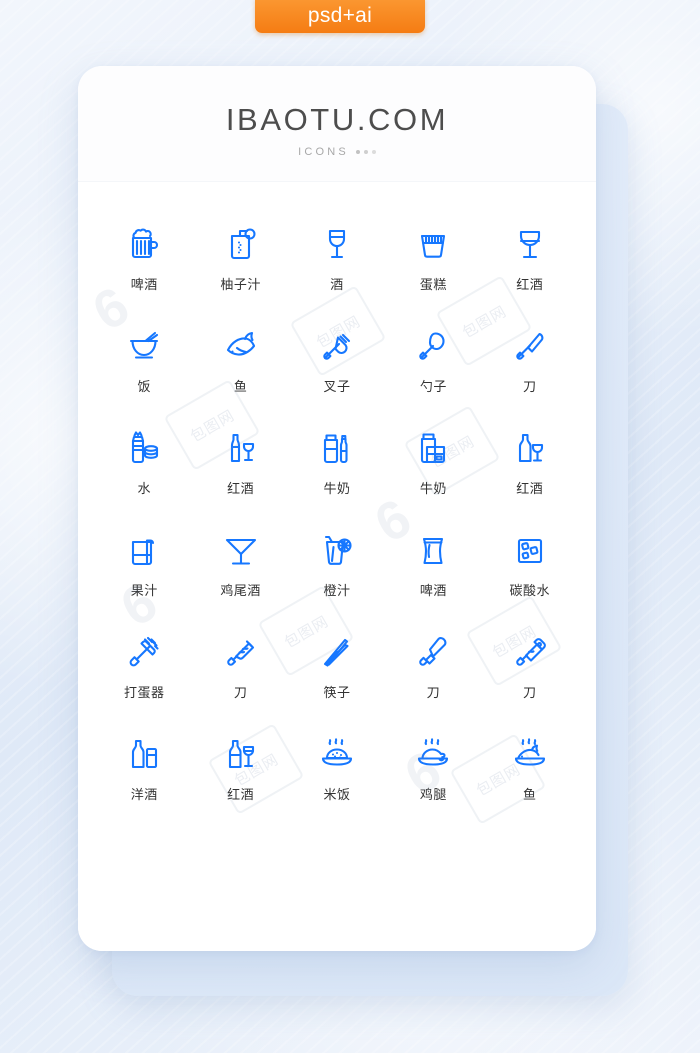 The image size is (700, 1053). I want to click on icon-cell: 饭, so click(144, 358).